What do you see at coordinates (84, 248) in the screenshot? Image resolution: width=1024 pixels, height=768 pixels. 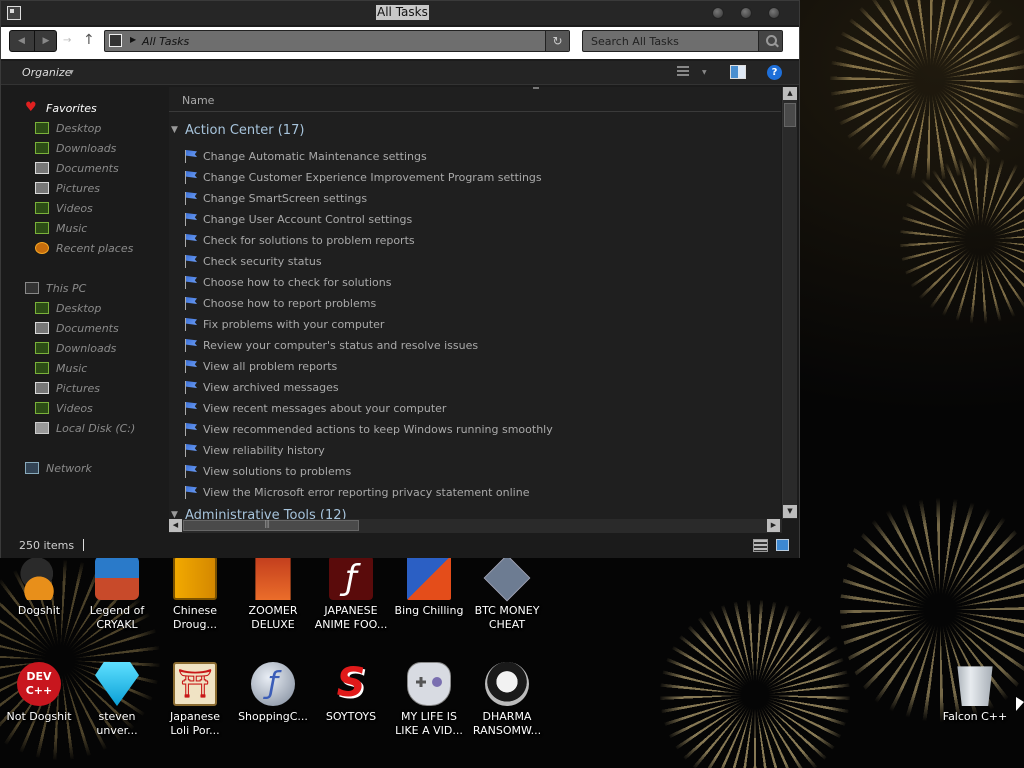 I see `nav-item: Recent places` at bounding box center [84, 248].